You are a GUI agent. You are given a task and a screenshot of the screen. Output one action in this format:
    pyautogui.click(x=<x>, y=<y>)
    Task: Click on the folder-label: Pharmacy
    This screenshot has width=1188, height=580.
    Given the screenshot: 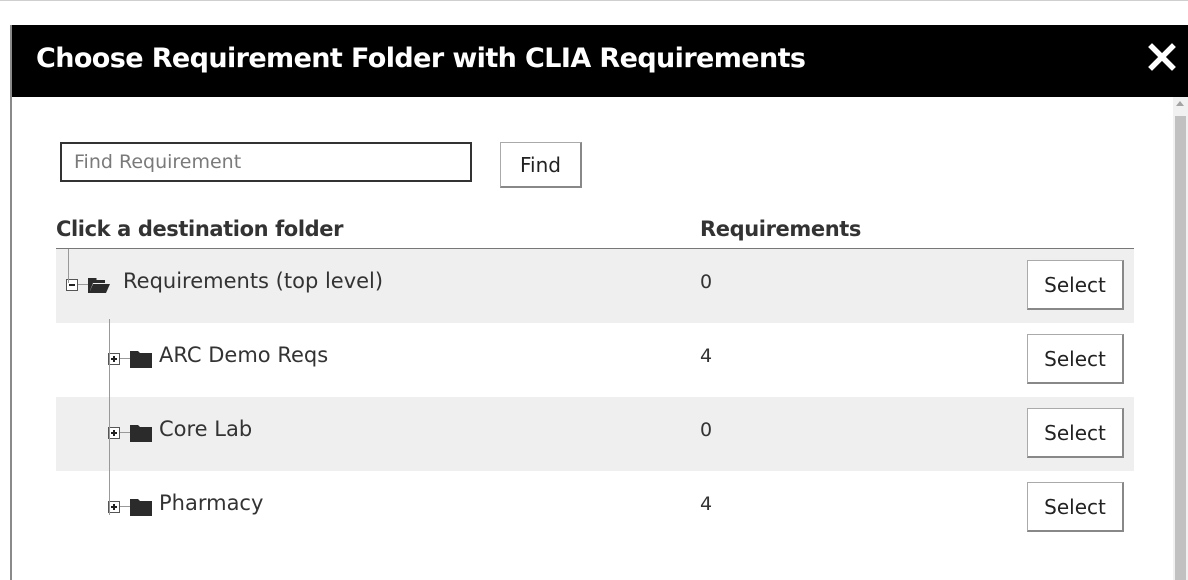 What is the action you would take?
    pyautogui.click(x=211, y=503)
    